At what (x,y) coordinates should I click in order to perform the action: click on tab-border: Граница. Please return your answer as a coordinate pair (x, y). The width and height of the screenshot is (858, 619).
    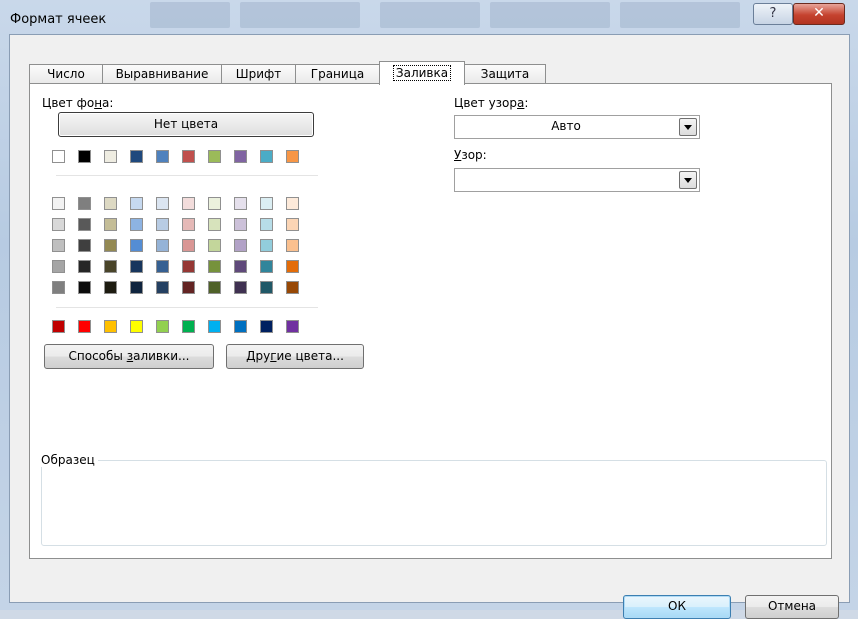
    Looking at the image, I should click on (337, 74).